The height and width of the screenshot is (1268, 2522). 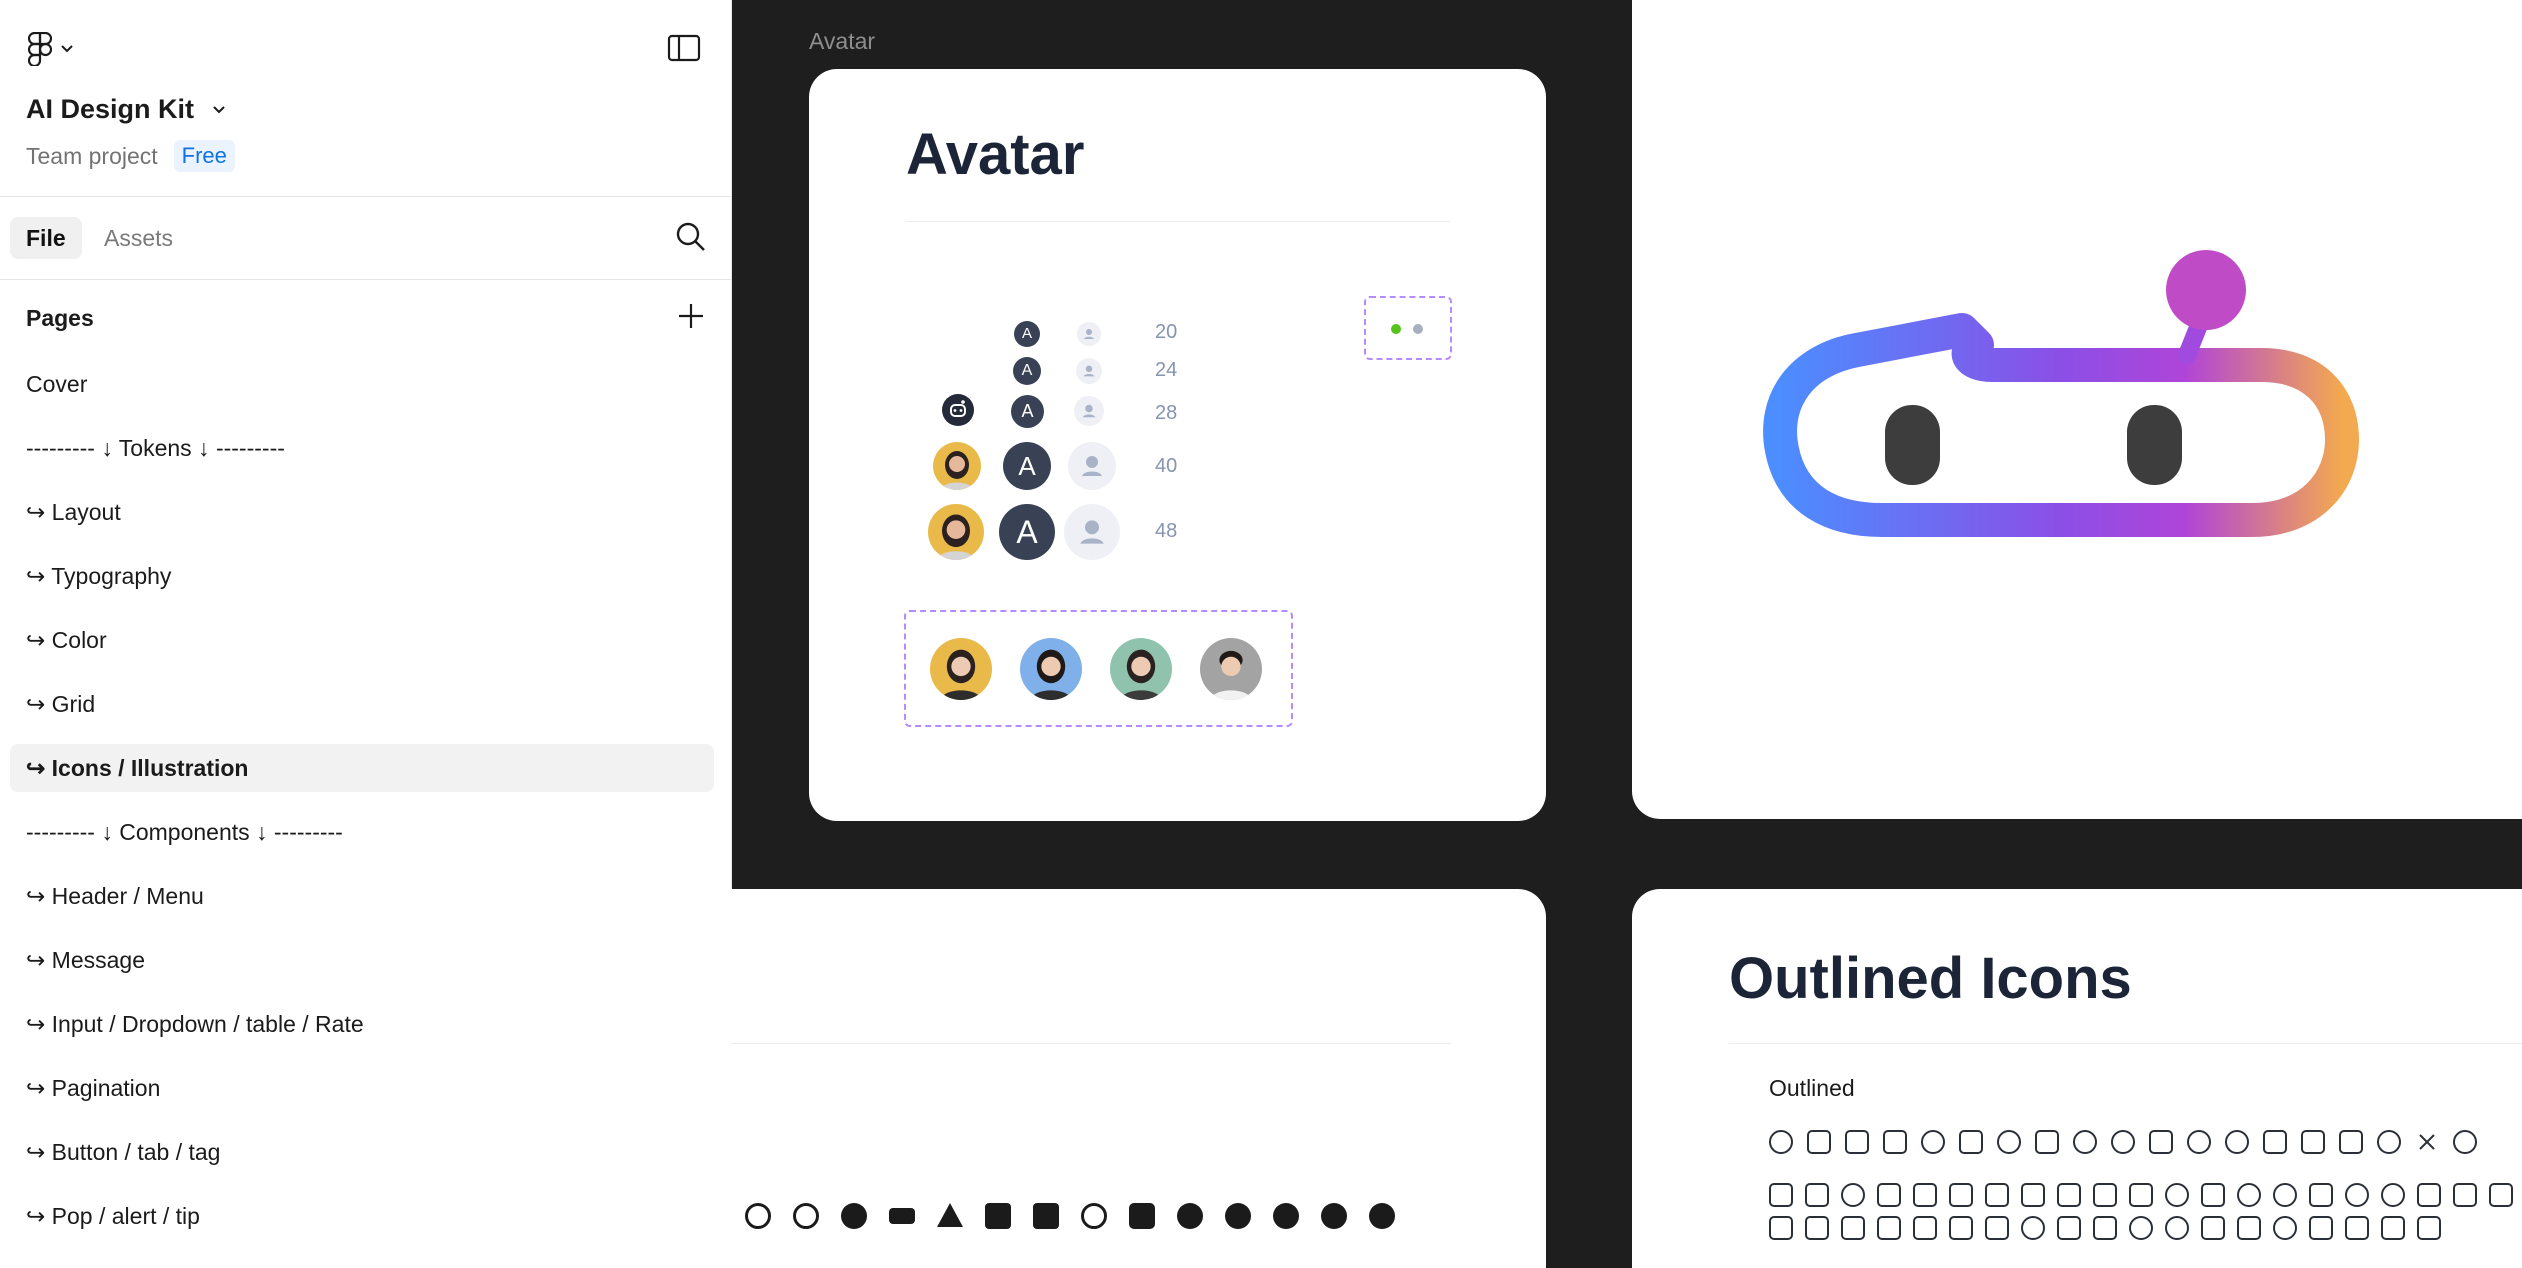 What do you see at coordinates (362, 1152) in the screenshot?
I see `page-item: ↪ Button / tab / tag` at bounding box center [362, 1152].